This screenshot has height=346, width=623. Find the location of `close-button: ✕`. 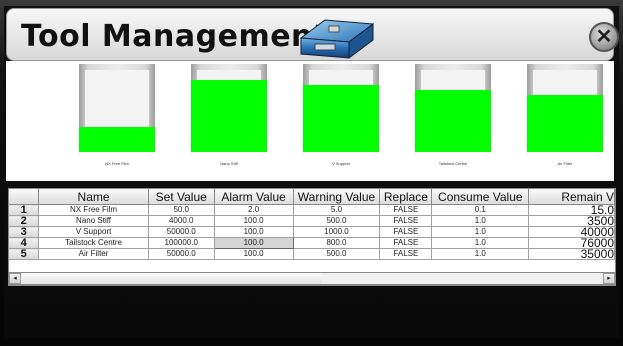

close-button: ✕ is located at coordinates (604, 37).